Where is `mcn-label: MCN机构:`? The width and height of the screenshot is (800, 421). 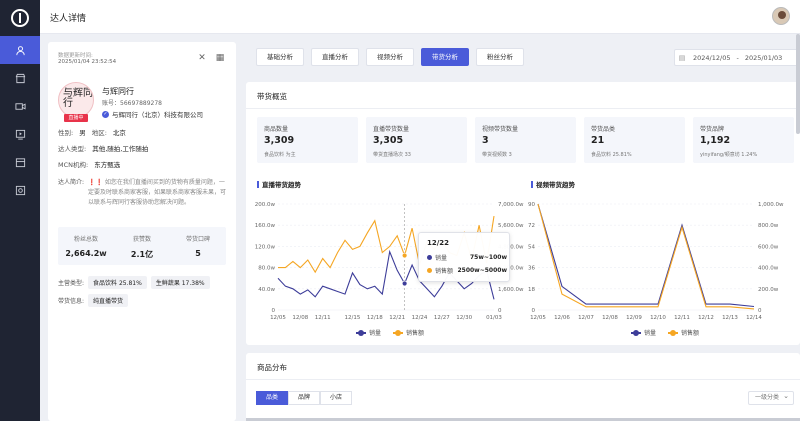
mcn-label: MCN机构: is located at coordinates (73, 165).